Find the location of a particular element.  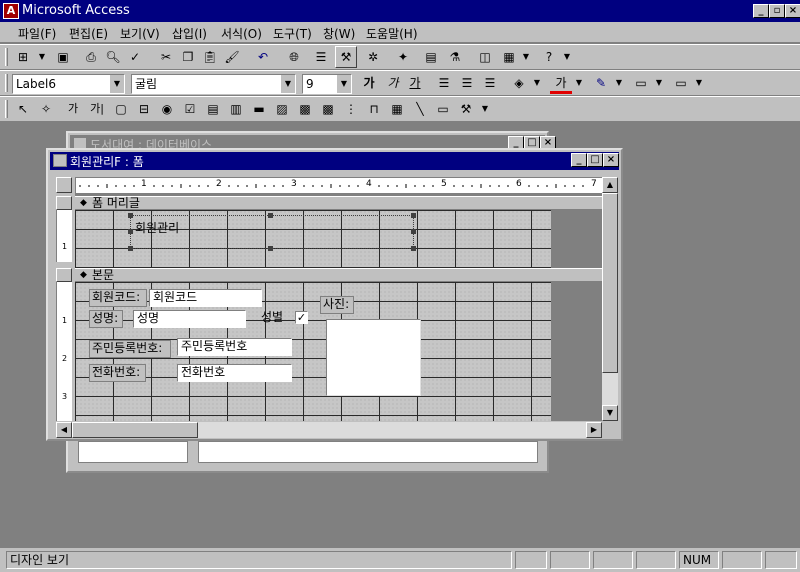

bold-button: 가 is located at coordinates (369, 83).